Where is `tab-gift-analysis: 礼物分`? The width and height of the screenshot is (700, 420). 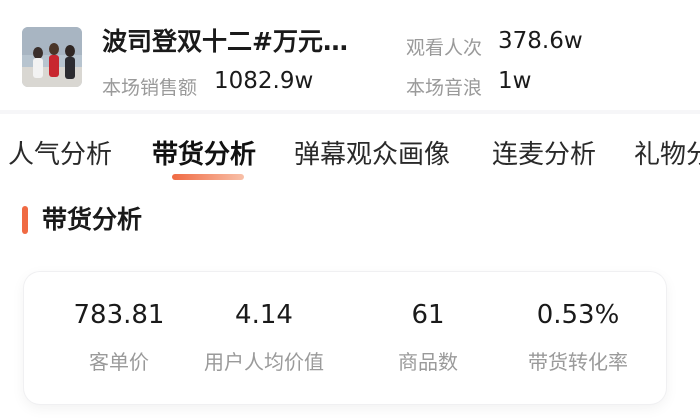
tab-gift-analysis: 礼物分 is located at coordinates (667, 152).